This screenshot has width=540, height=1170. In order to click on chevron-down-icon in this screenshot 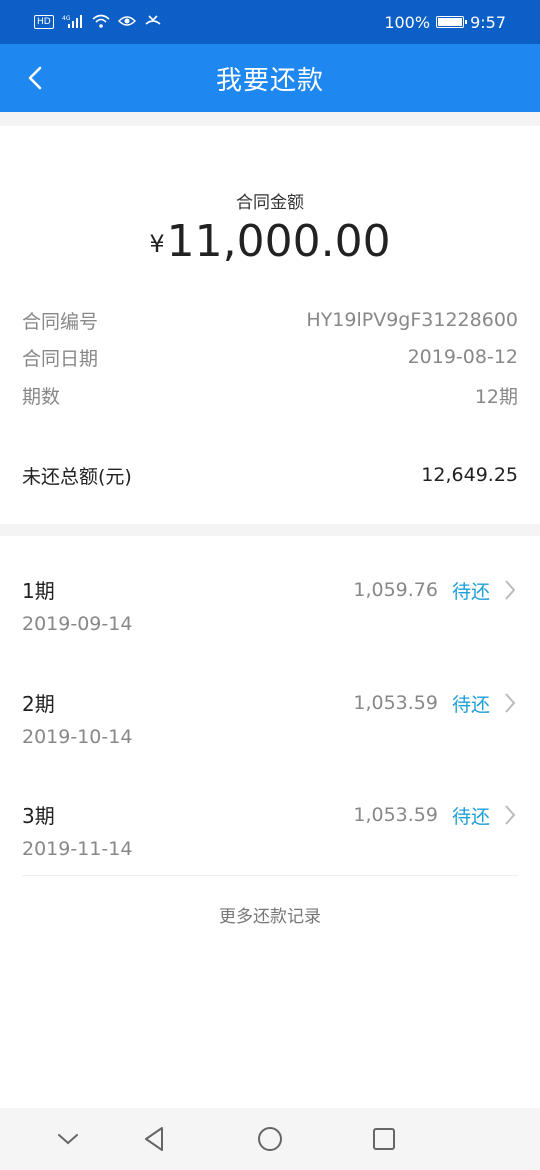, I will do `click(68, 1139)`.